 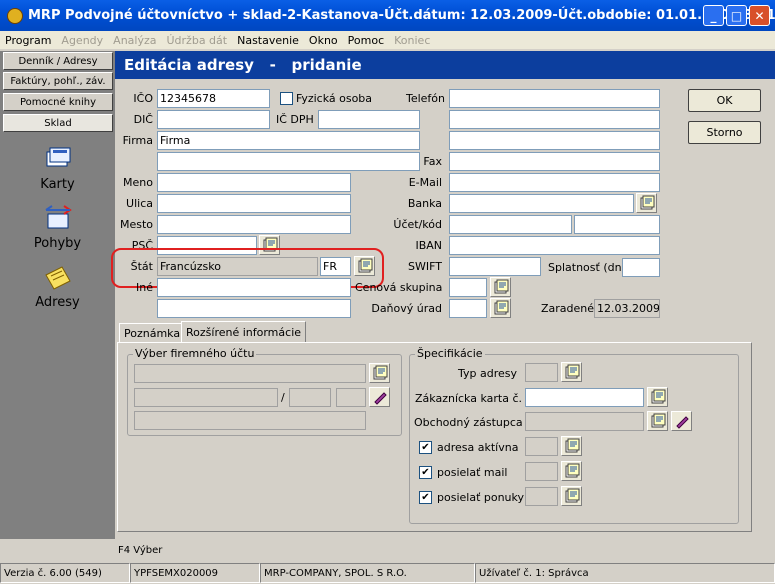 What do you see at coordinates (244, 332) in the screenshot?
I see `tab-rozsirene: Rozšírené informácie` at bounding box center [244, 332].